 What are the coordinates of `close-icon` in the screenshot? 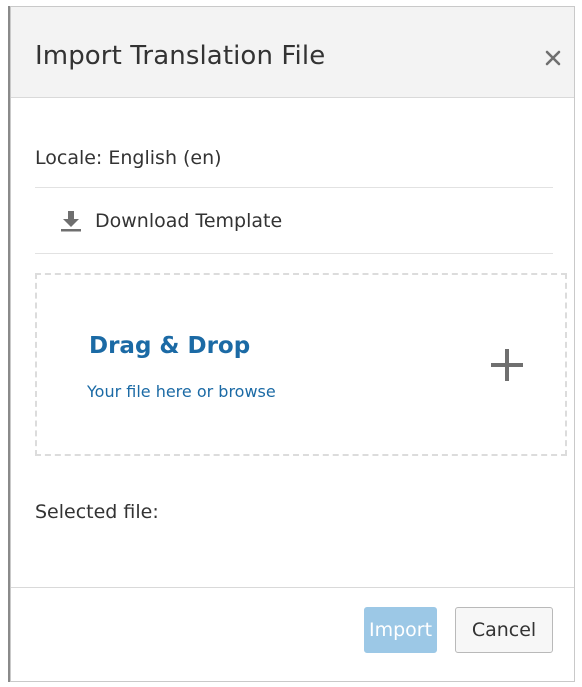 It's located at (553, 58).